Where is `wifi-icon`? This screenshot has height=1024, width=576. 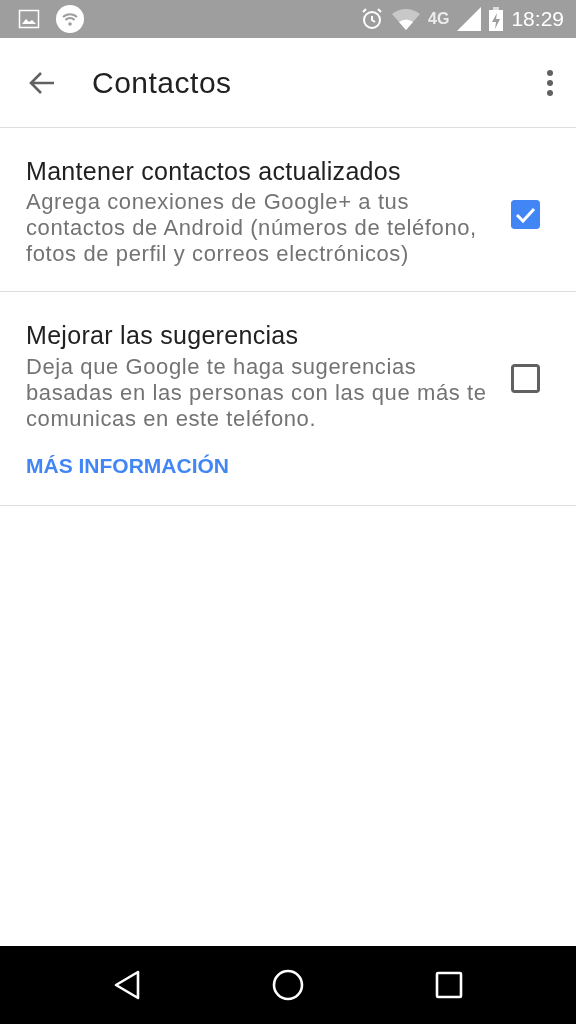 wifi-icon is located at coordinates (406, 19).